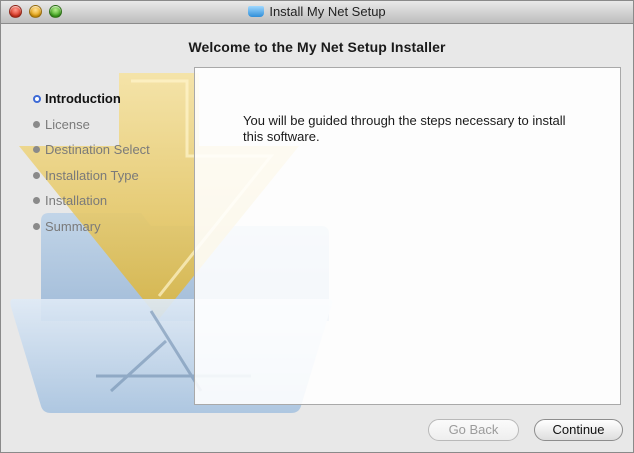 The image size is (634, 453). Describe the element at coordinates (578, 430) in the screenshot. I see `continue-button: Continue` at that location.